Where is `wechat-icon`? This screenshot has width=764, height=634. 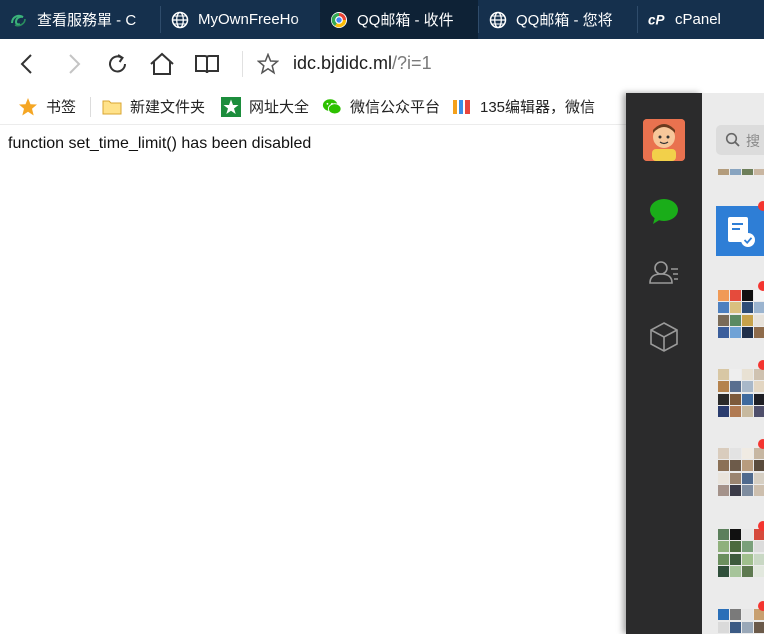
wechat-icon is located at coordinates (332, 107).